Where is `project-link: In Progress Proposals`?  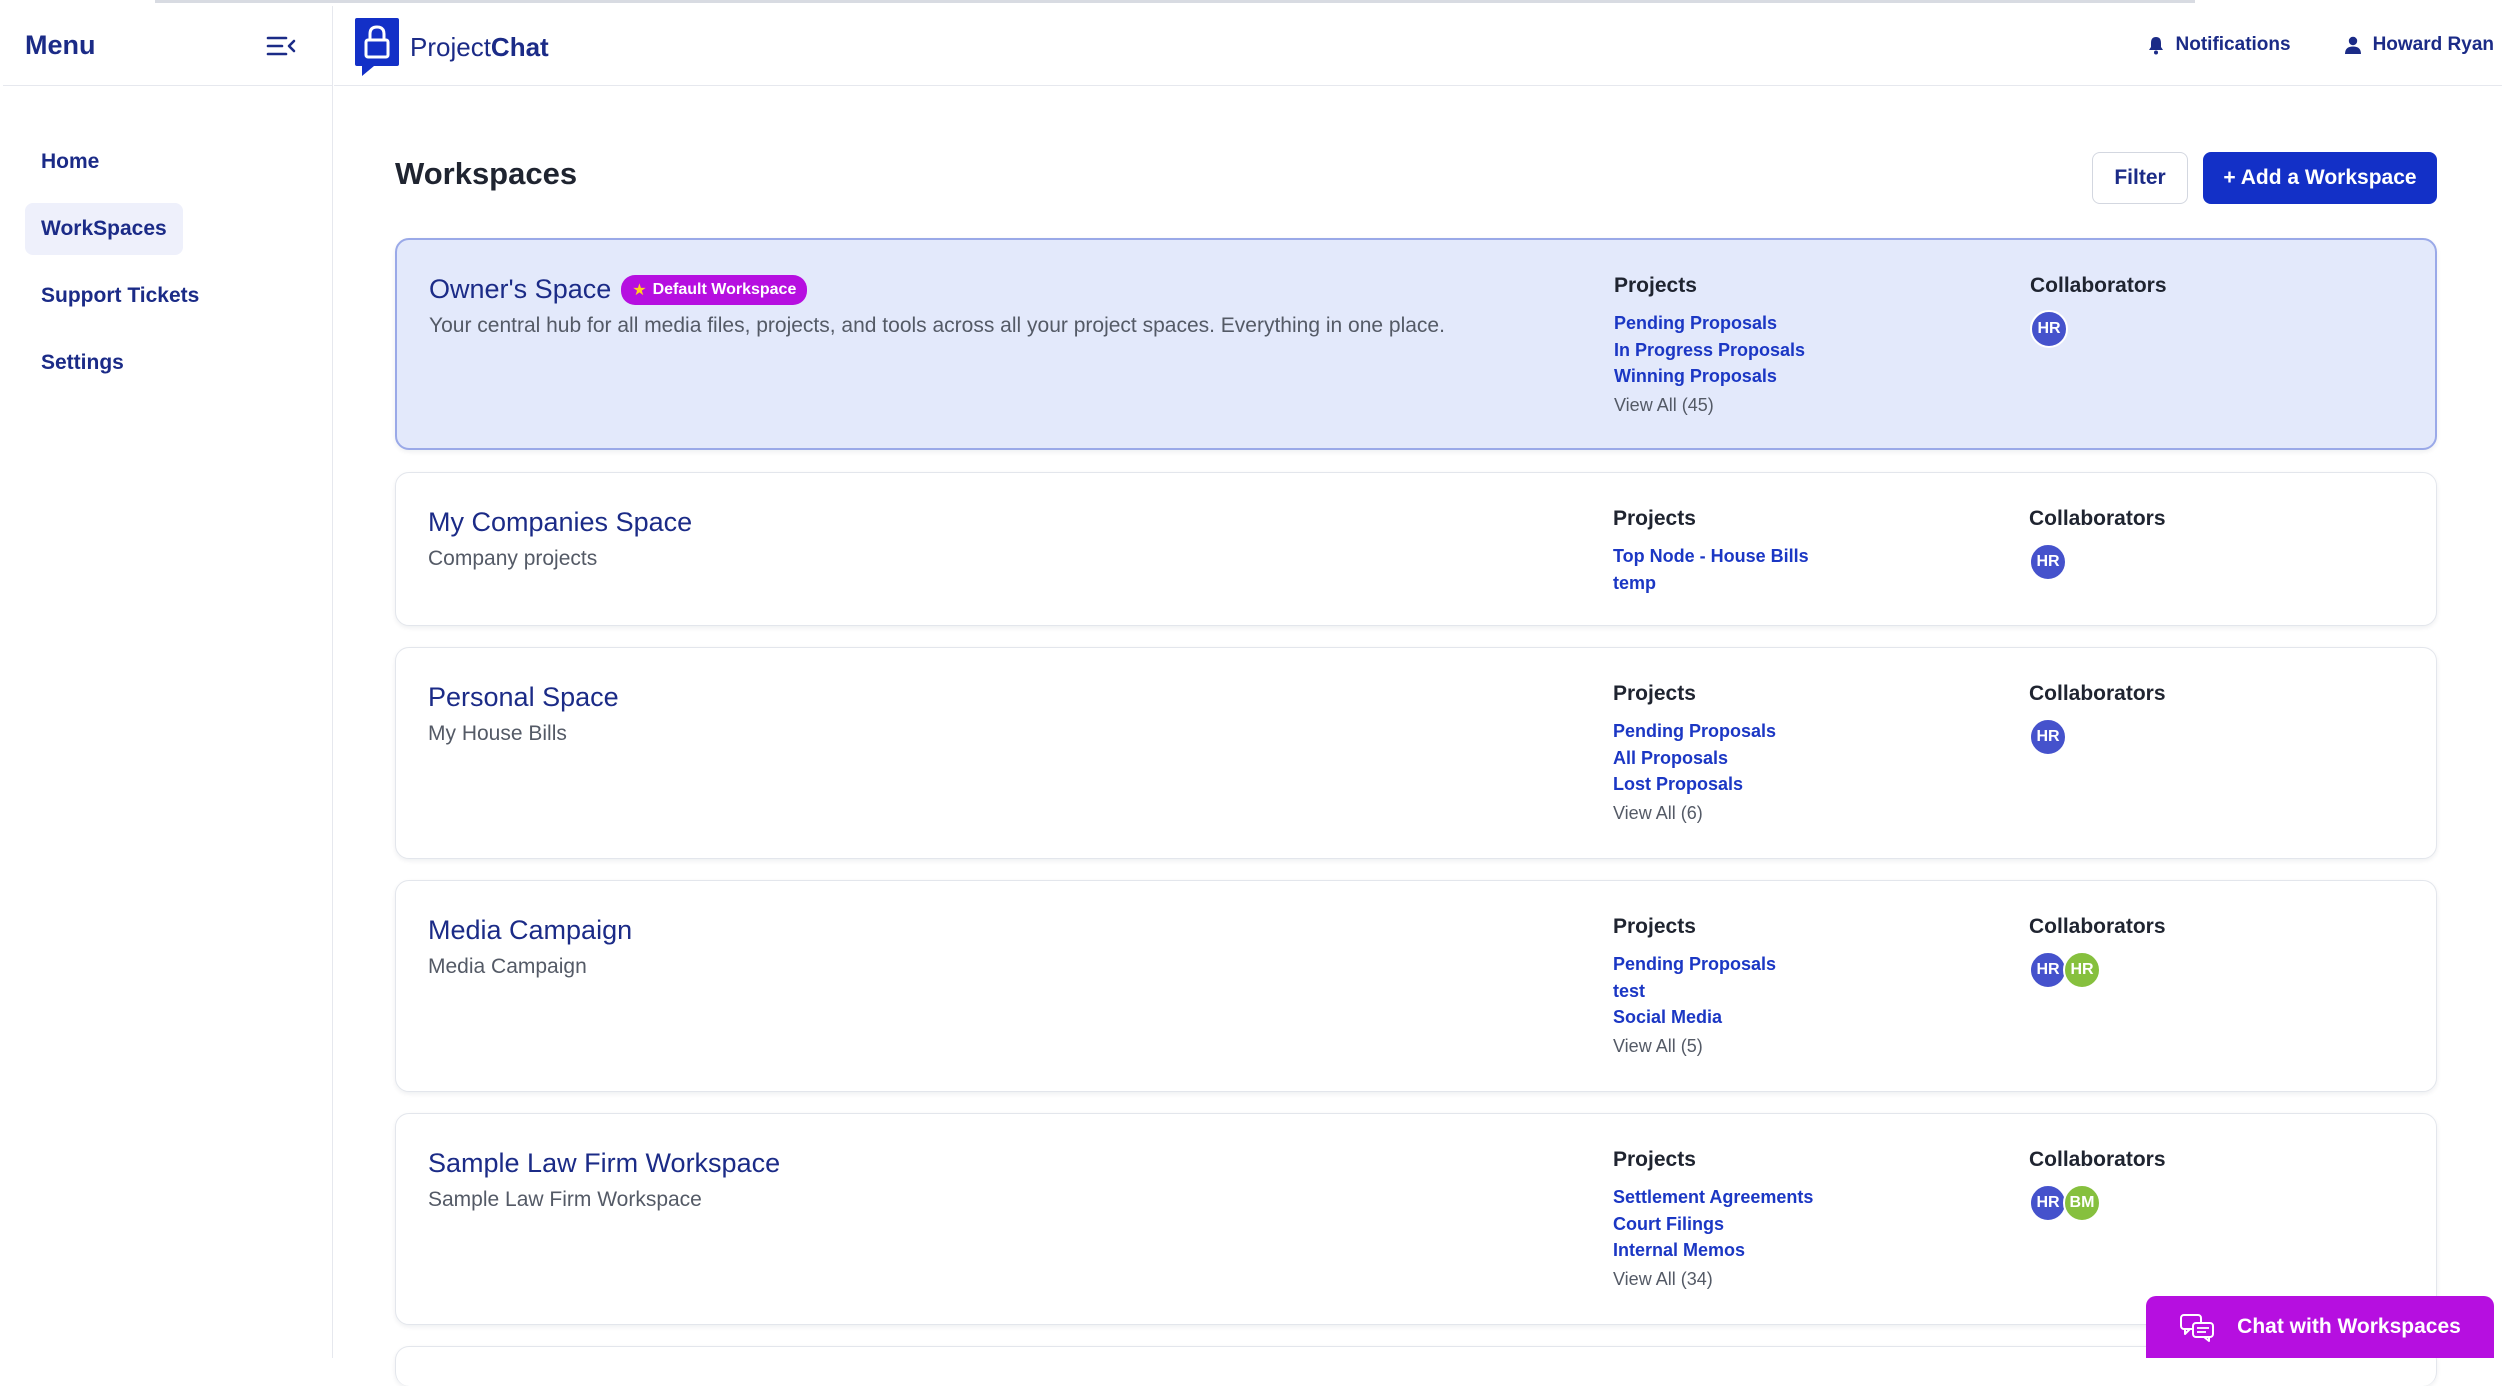 project-link: In Progress Proposals is located at coordinates (1709, 350).